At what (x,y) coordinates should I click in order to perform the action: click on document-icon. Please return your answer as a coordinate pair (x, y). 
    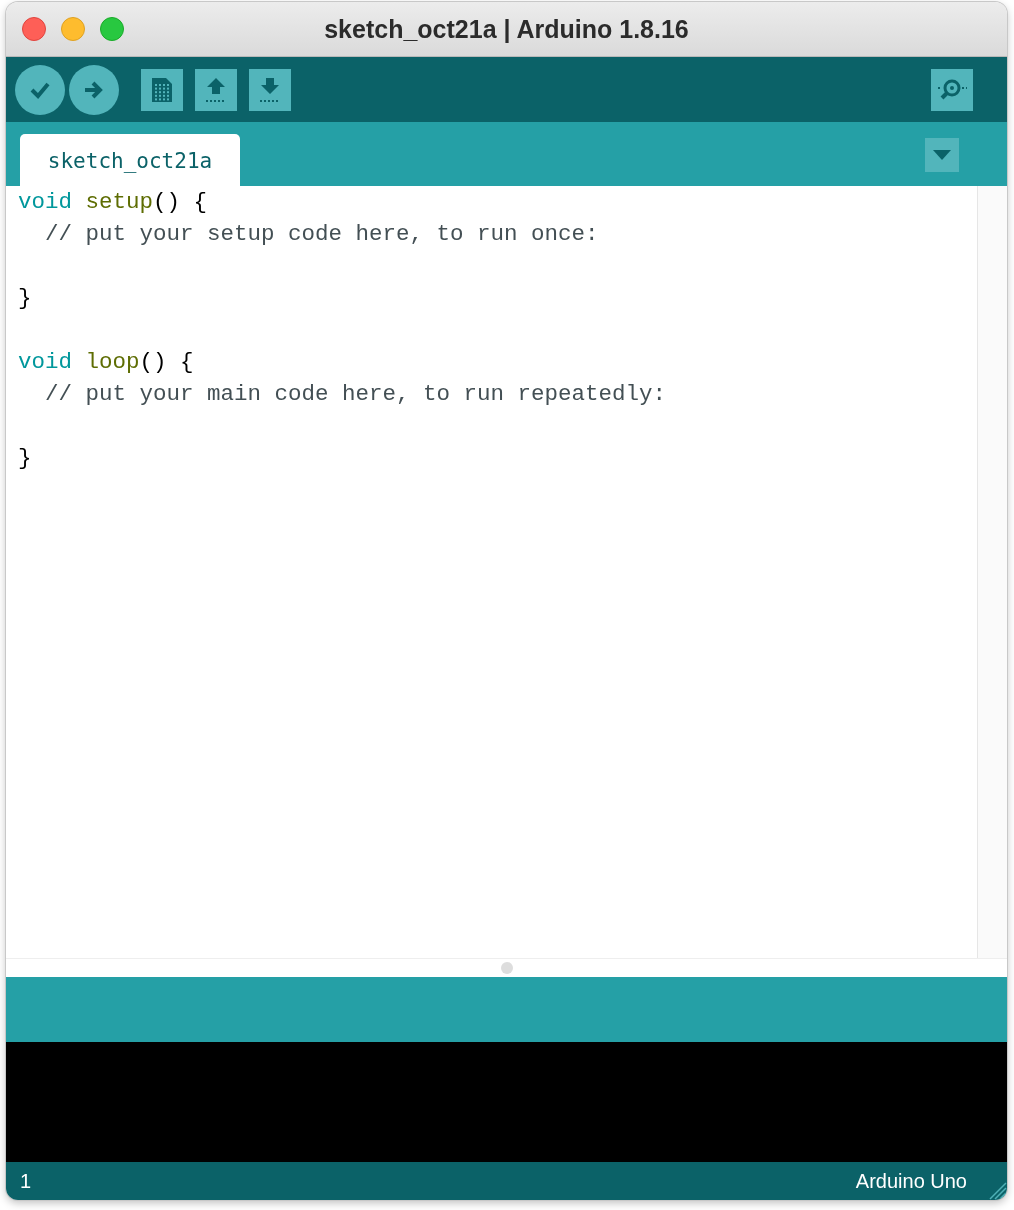
    Looking at the image, I should click on (162, 89).